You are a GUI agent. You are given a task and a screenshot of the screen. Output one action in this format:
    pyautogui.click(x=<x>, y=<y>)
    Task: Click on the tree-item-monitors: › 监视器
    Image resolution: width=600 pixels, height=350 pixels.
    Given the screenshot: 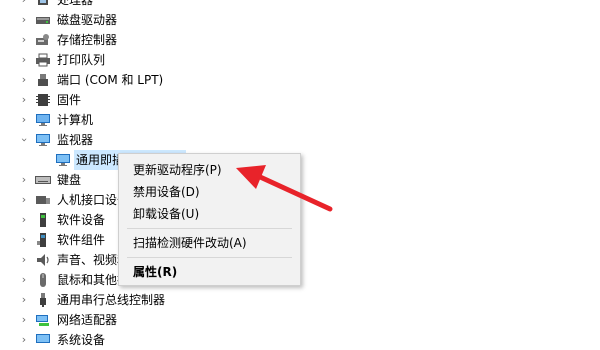 What is the action you would take?
    pyautogui.click(x=170, y=140)
    